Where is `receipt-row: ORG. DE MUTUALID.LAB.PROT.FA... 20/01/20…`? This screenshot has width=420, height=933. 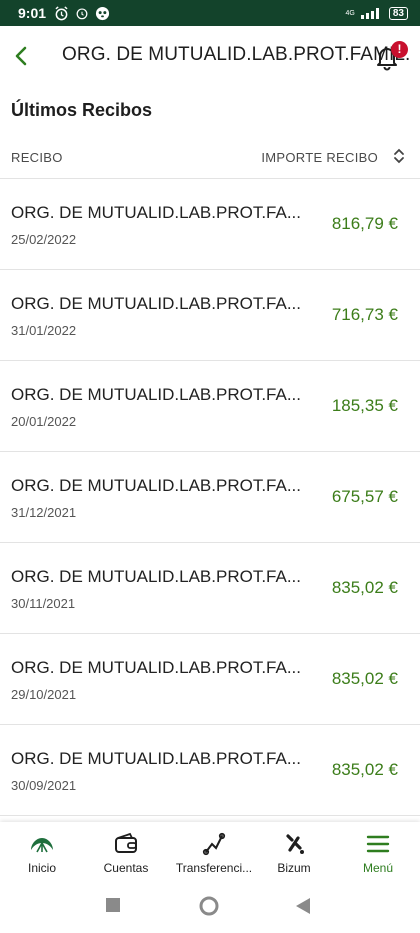
receipt-row: ORG. DE MUTUALID.LAB.PROT.FA... 20/01/20… is located at coordinates (210, 405).